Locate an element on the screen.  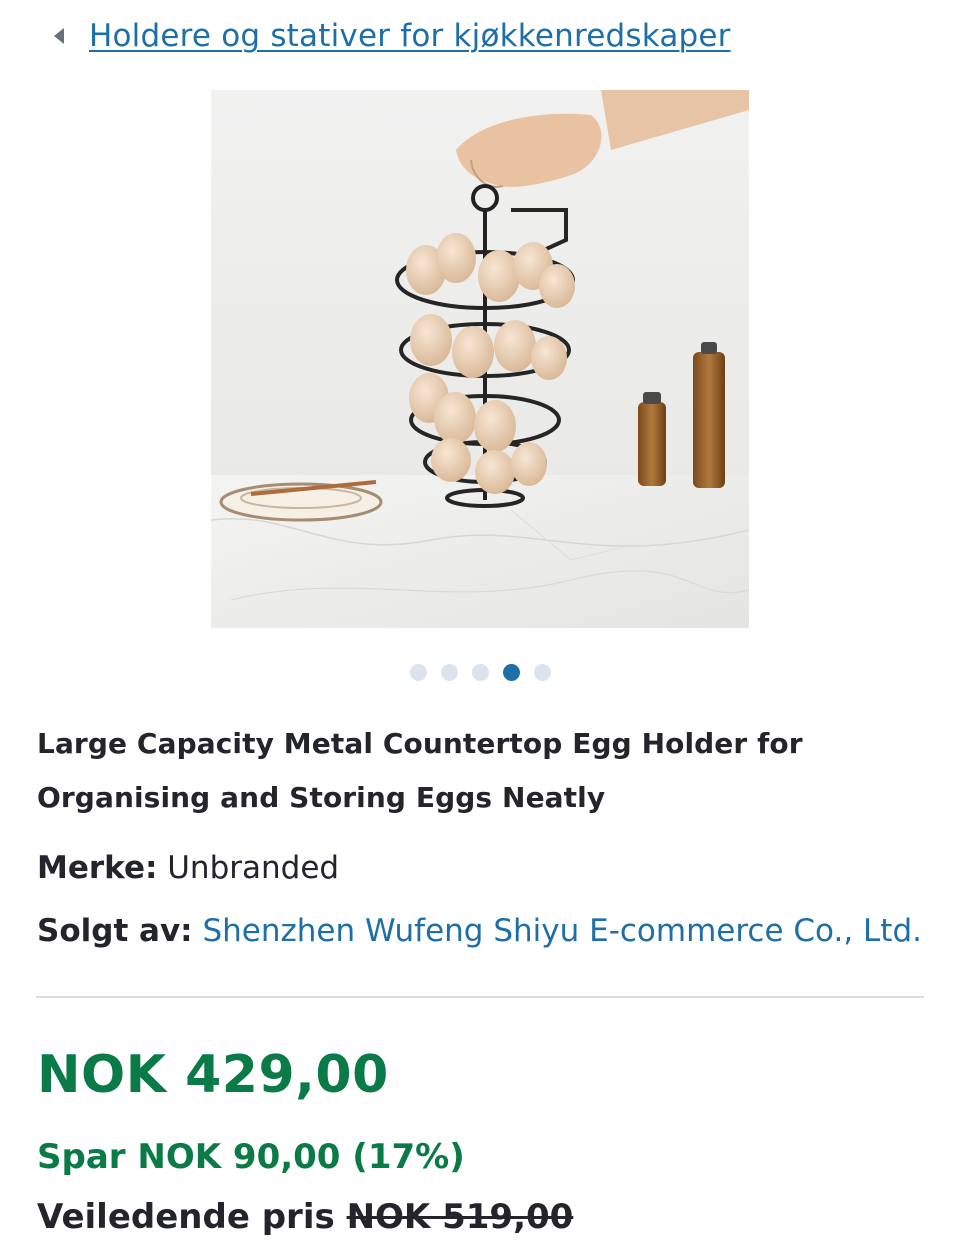
gallery-dots is located at coordinates (480, 672).